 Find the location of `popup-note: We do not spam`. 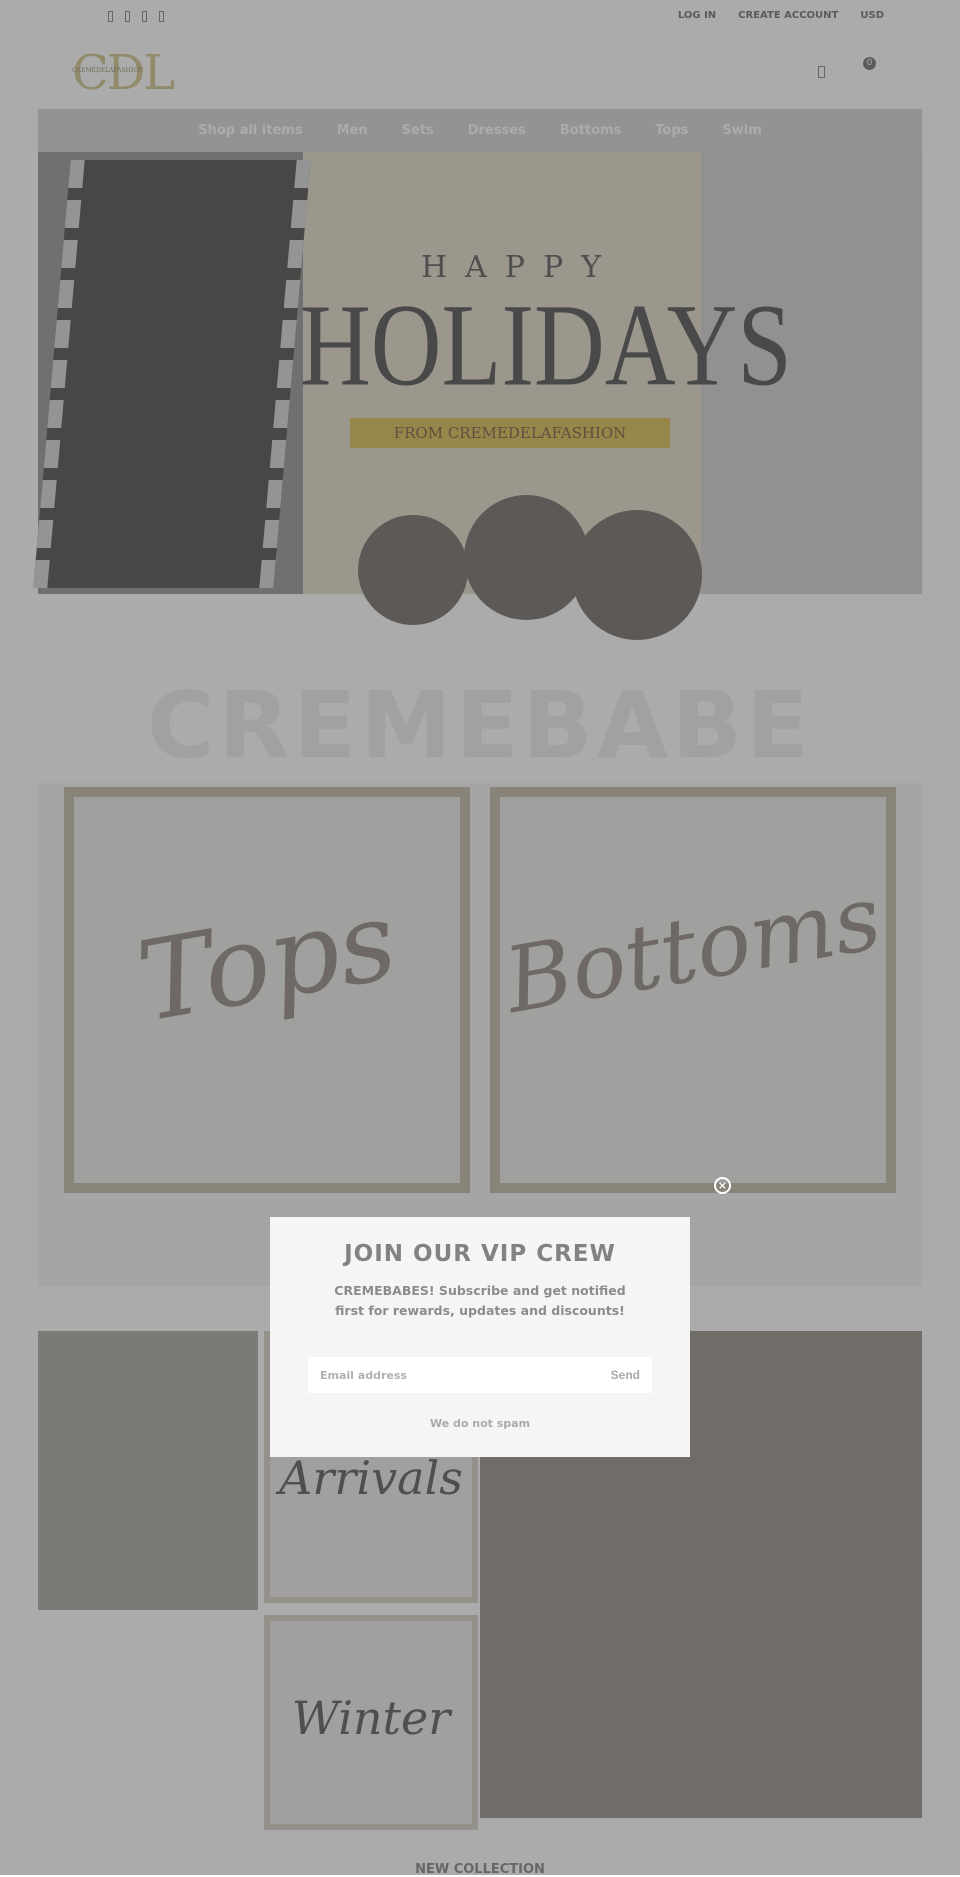

popup-note: We do not spam is located at coordinates (480, 1423).